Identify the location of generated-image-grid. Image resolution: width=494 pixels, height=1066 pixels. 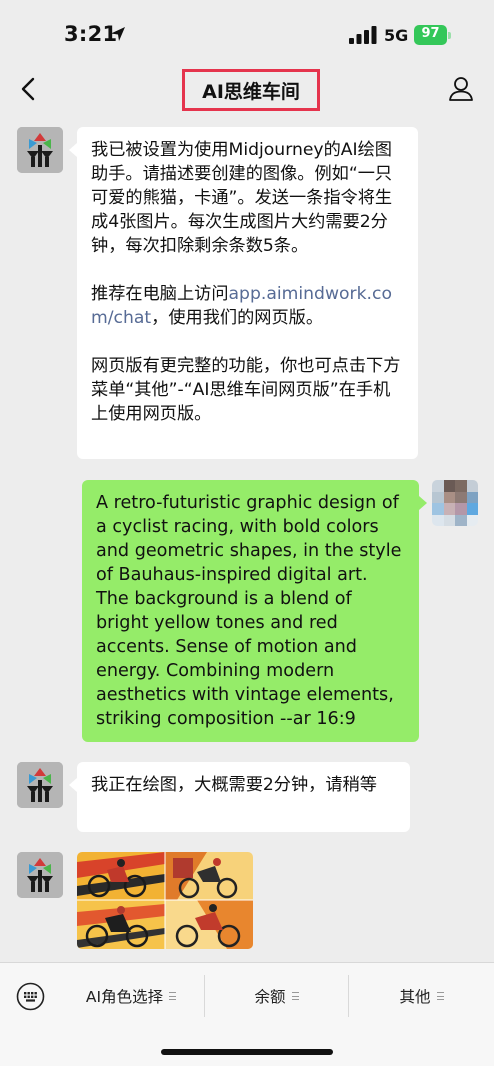
(165, 900).